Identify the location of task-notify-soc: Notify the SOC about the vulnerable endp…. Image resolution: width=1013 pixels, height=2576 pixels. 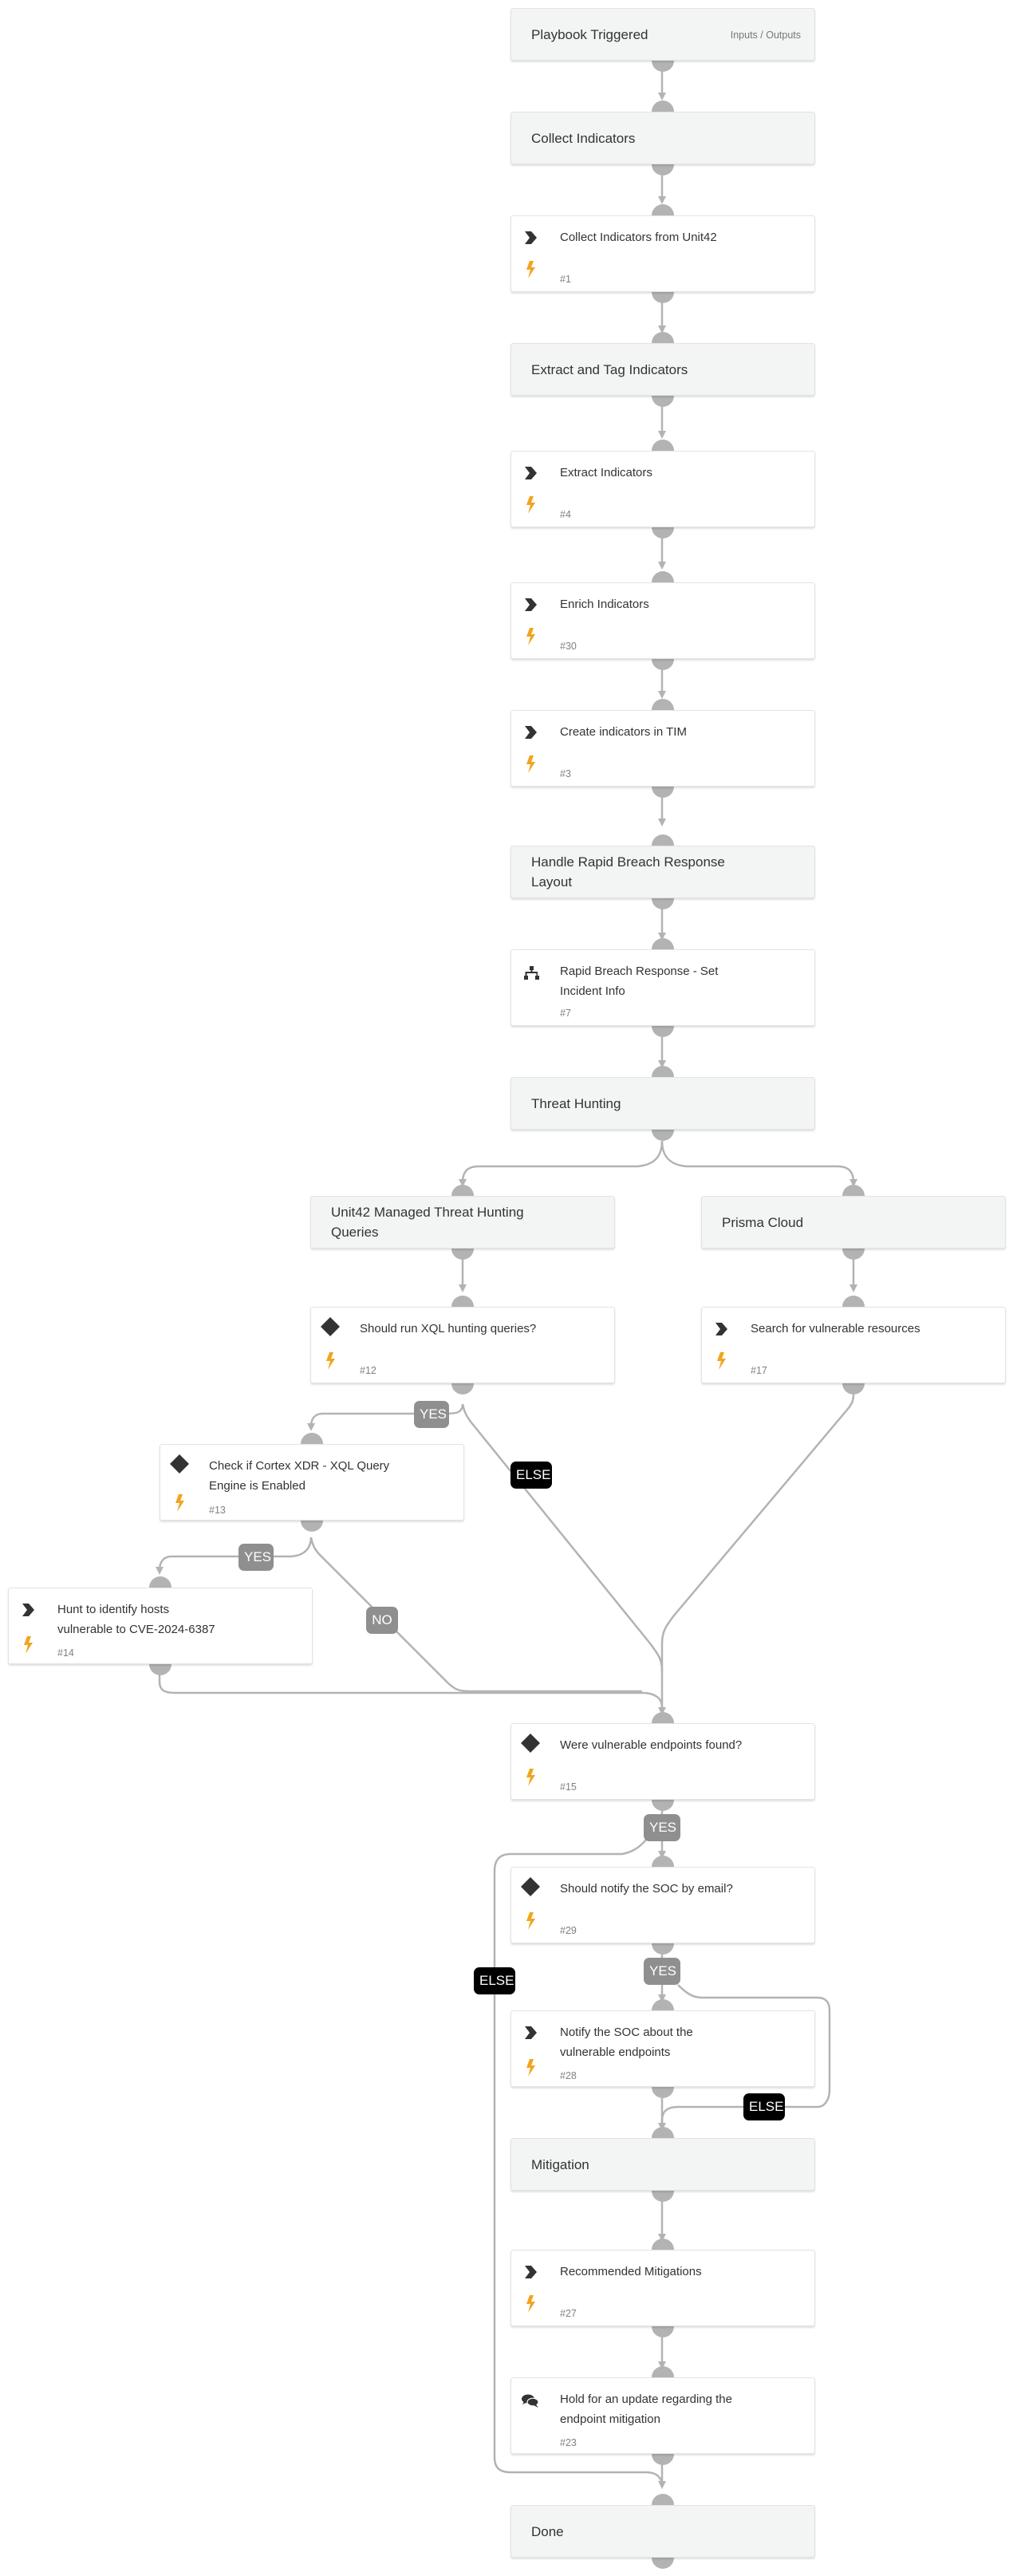
(662, 2048).